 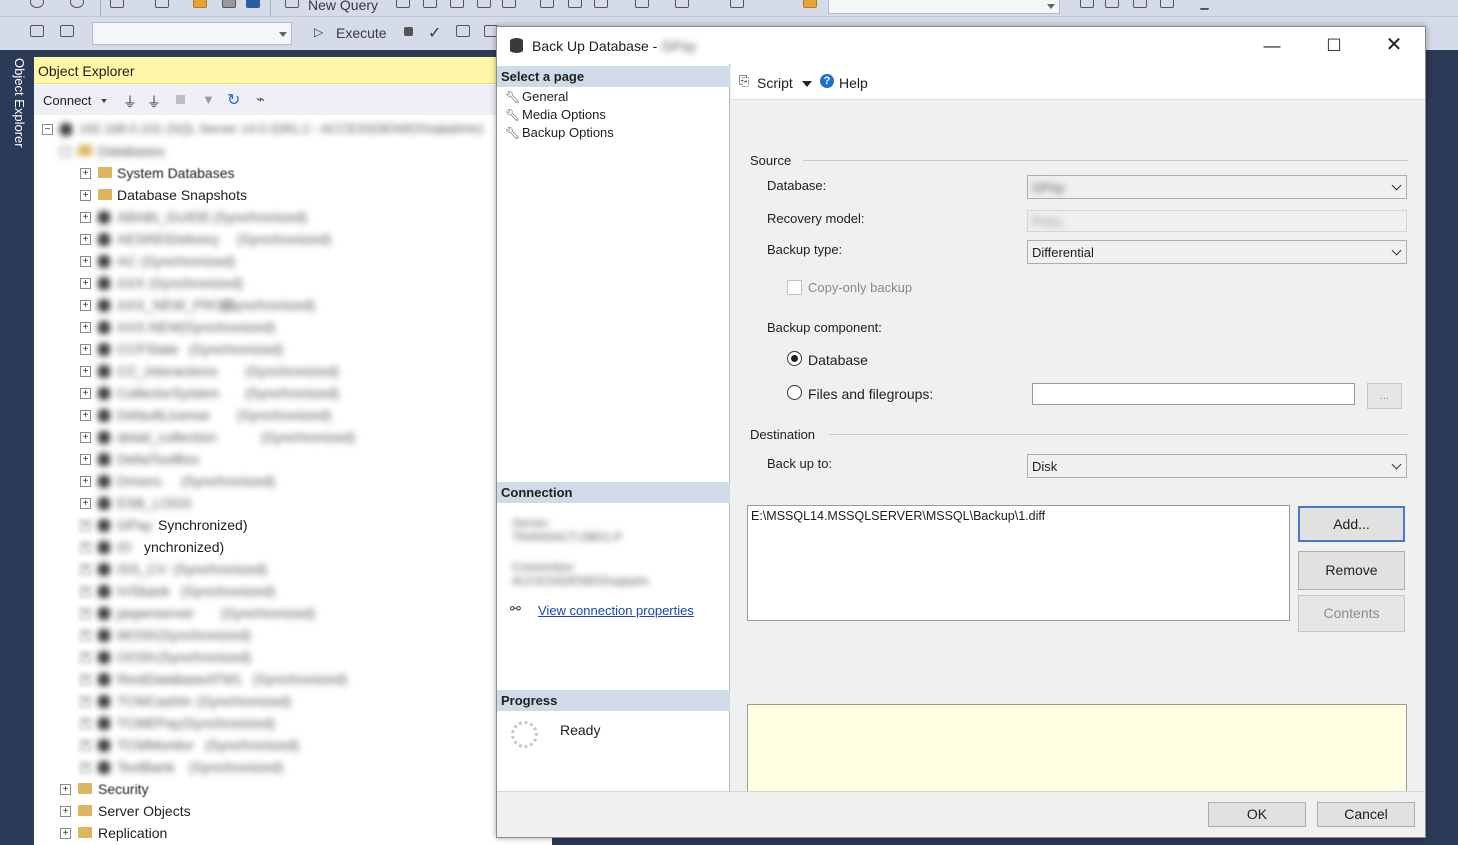 I want to click on stop-icon, so click(x=180, y=99).